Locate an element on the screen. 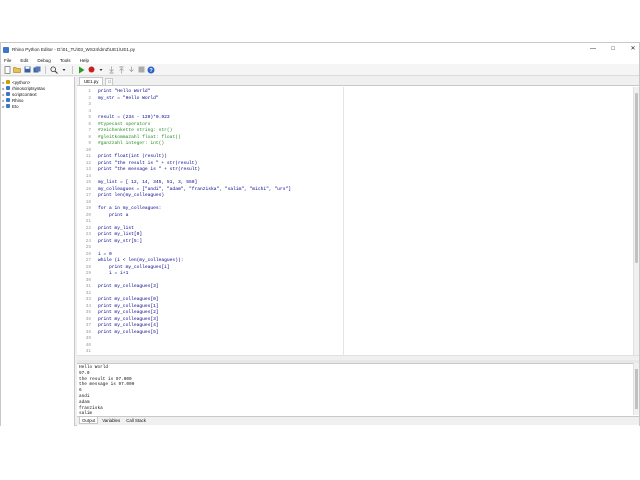 The height and width of the screenshot is (480, 640). help-icon: ? is located at coordinates (151, 70).